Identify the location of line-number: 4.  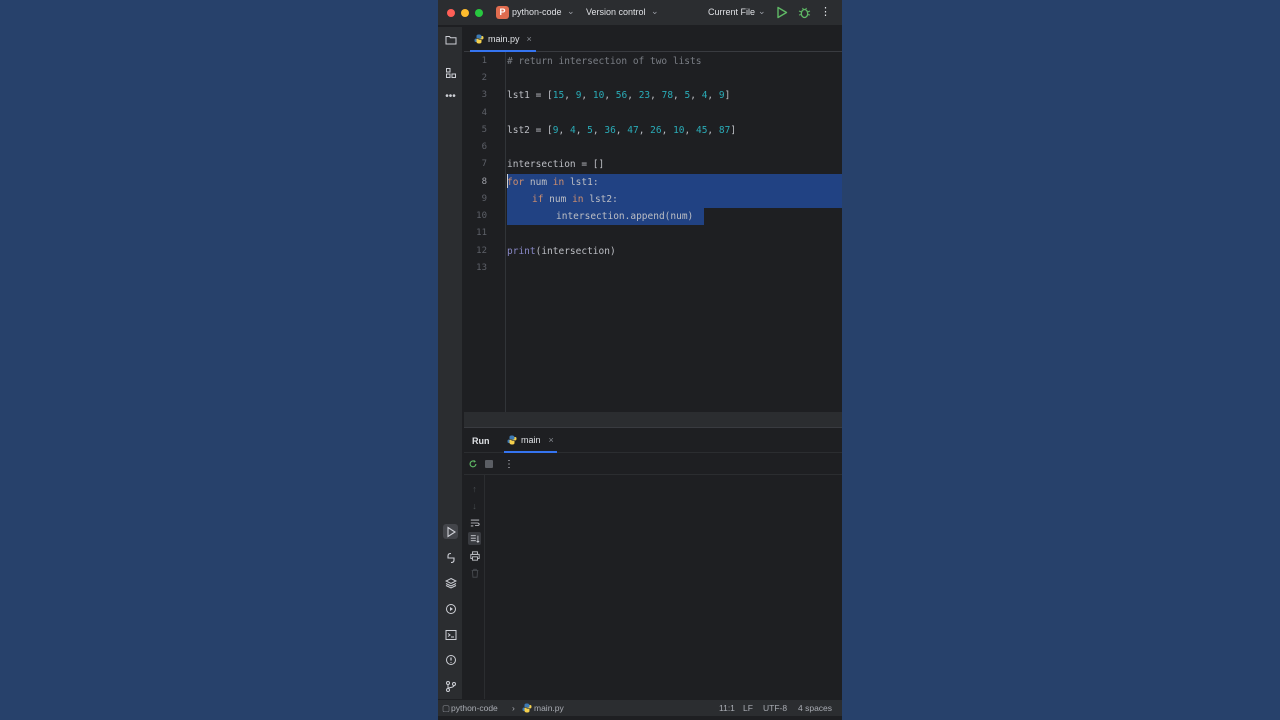
(484, 113).